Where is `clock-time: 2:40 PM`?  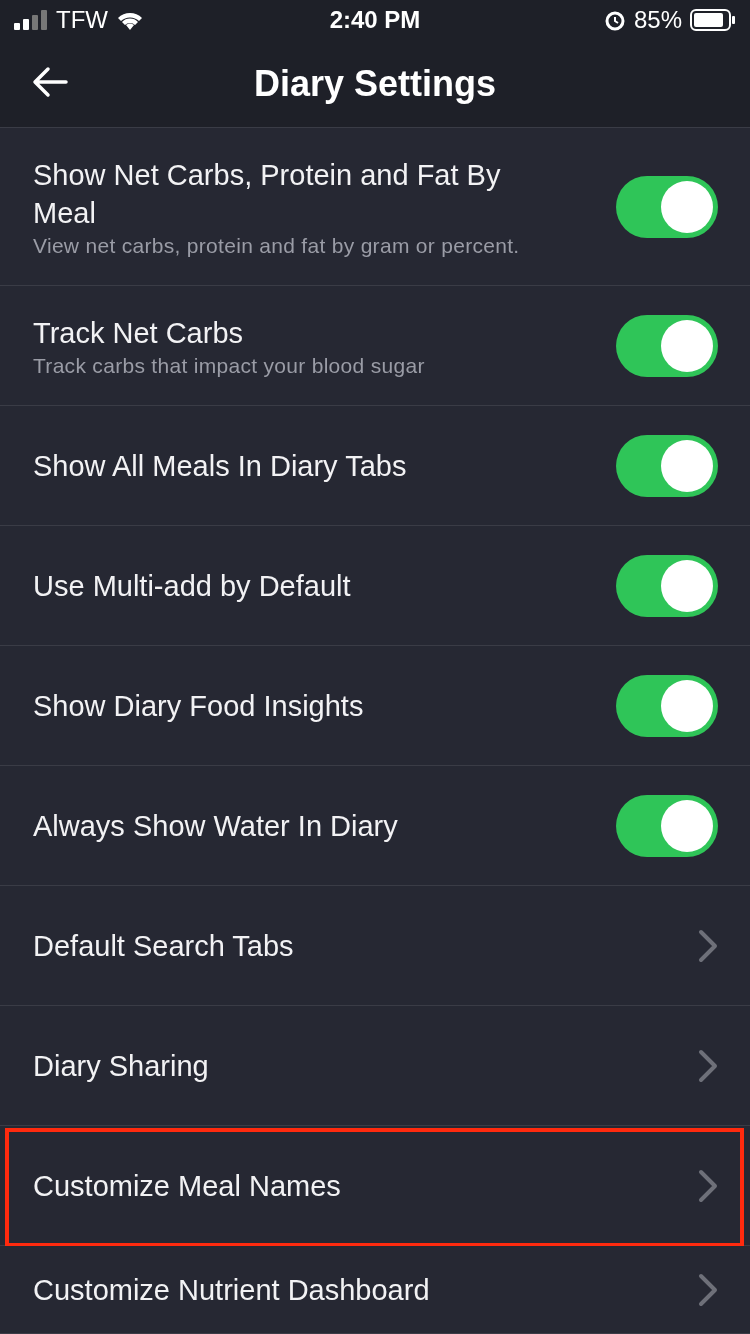 clock-time: 2:40 PM is located at coordinates (375, 20).